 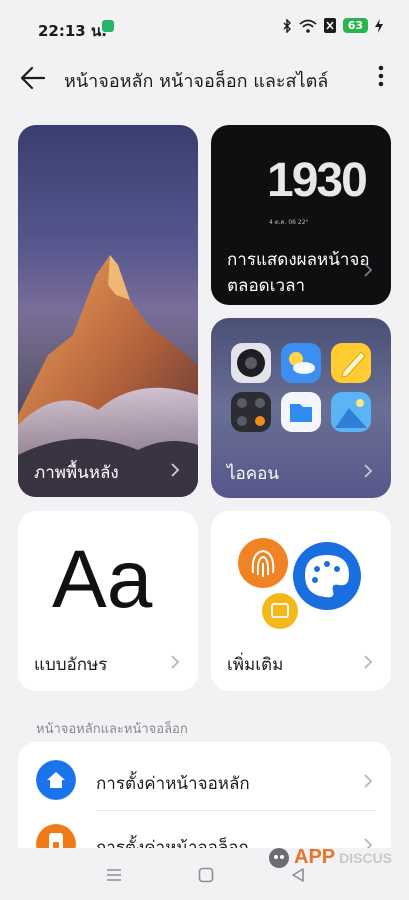 I want to click on aod-clock: 1930, so click(x=317, y=180).